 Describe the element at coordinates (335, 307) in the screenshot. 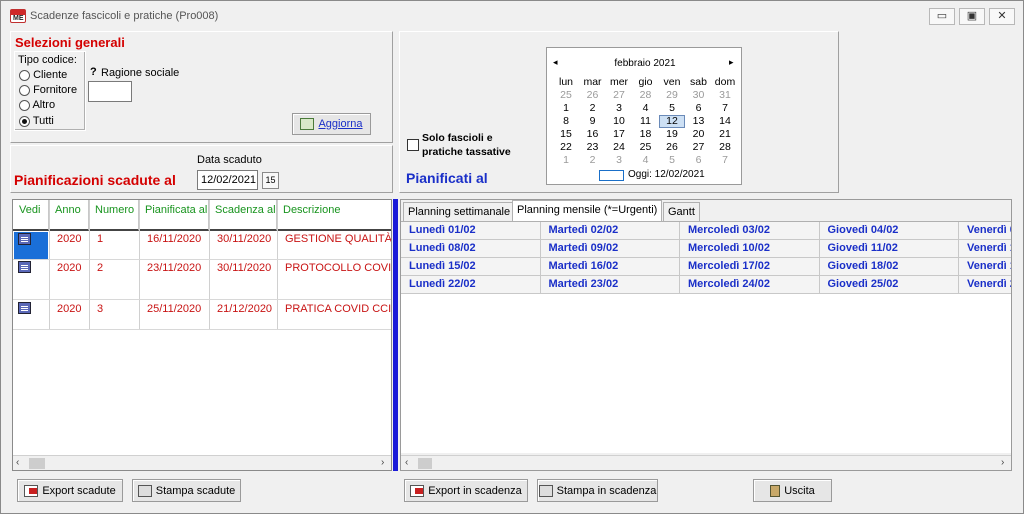

I see `cell-descrizione: PRATICA COVID CCIAA` at that location.